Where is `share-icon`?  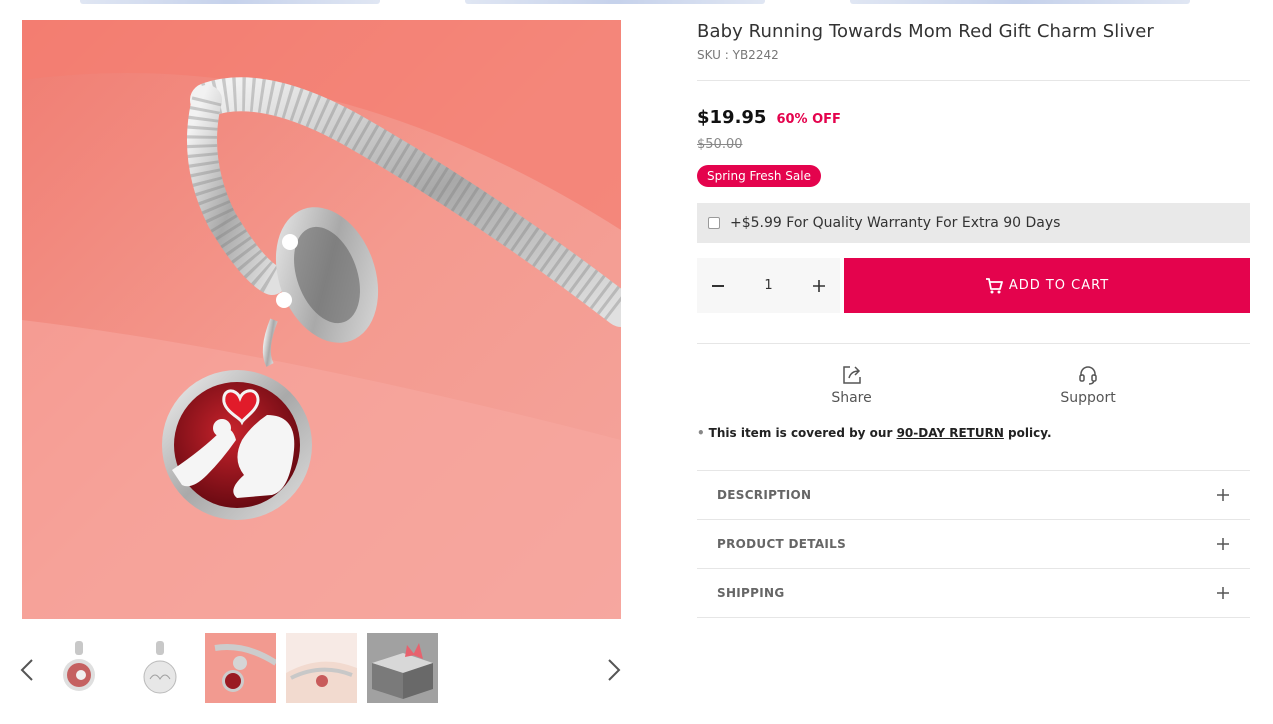 share-icon is located at coordinates (851, 375).